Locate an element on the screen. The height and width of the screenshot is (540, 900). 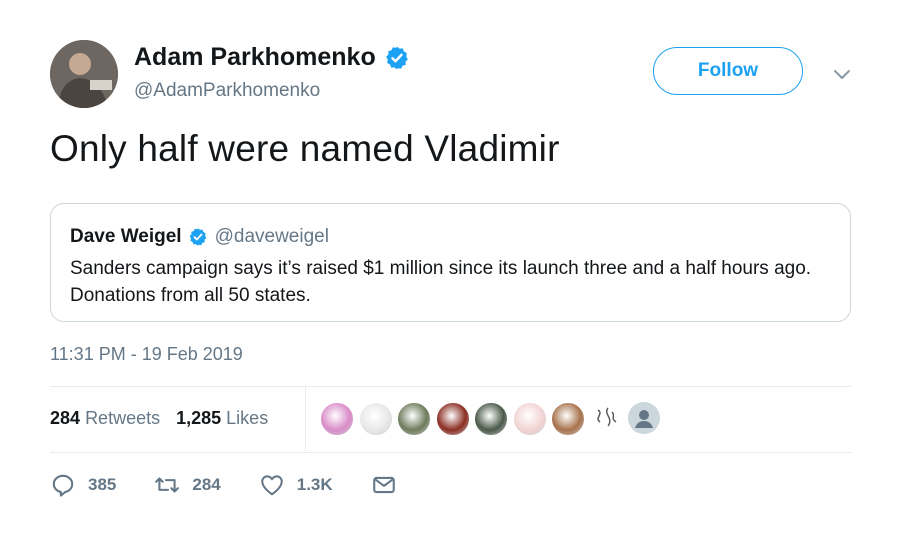
like-button: 1.3K is located at coordinates (296, 485).